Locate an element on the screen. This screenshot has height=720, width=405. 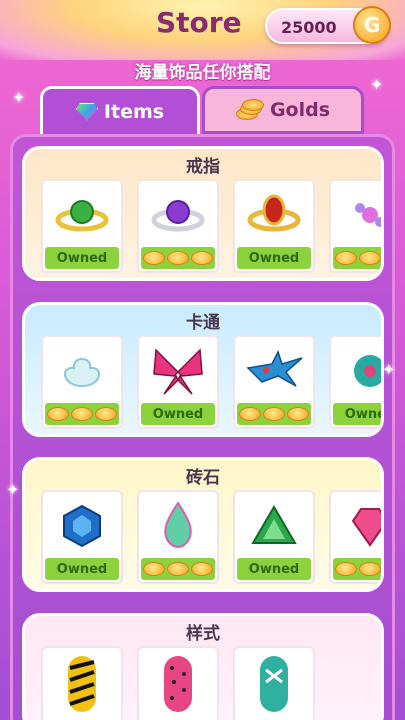
red-ring-icon is located at coordinates (274, 215).